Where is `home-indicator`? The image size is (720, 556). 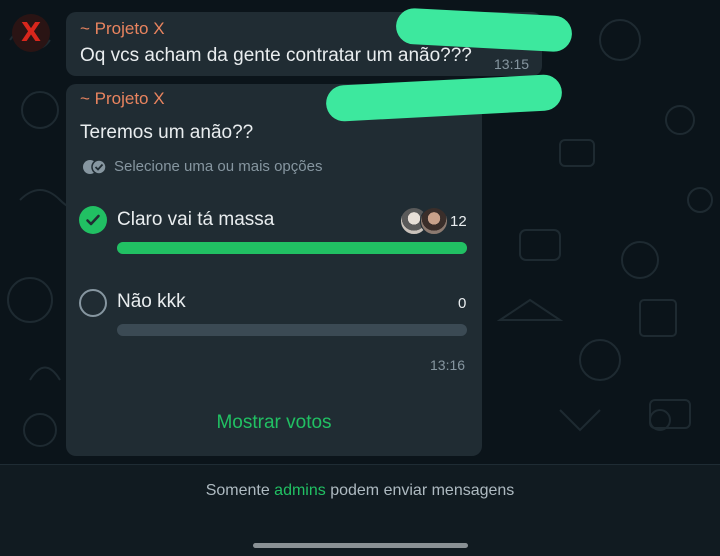 home-indicator is located at coordinates (360, 545).